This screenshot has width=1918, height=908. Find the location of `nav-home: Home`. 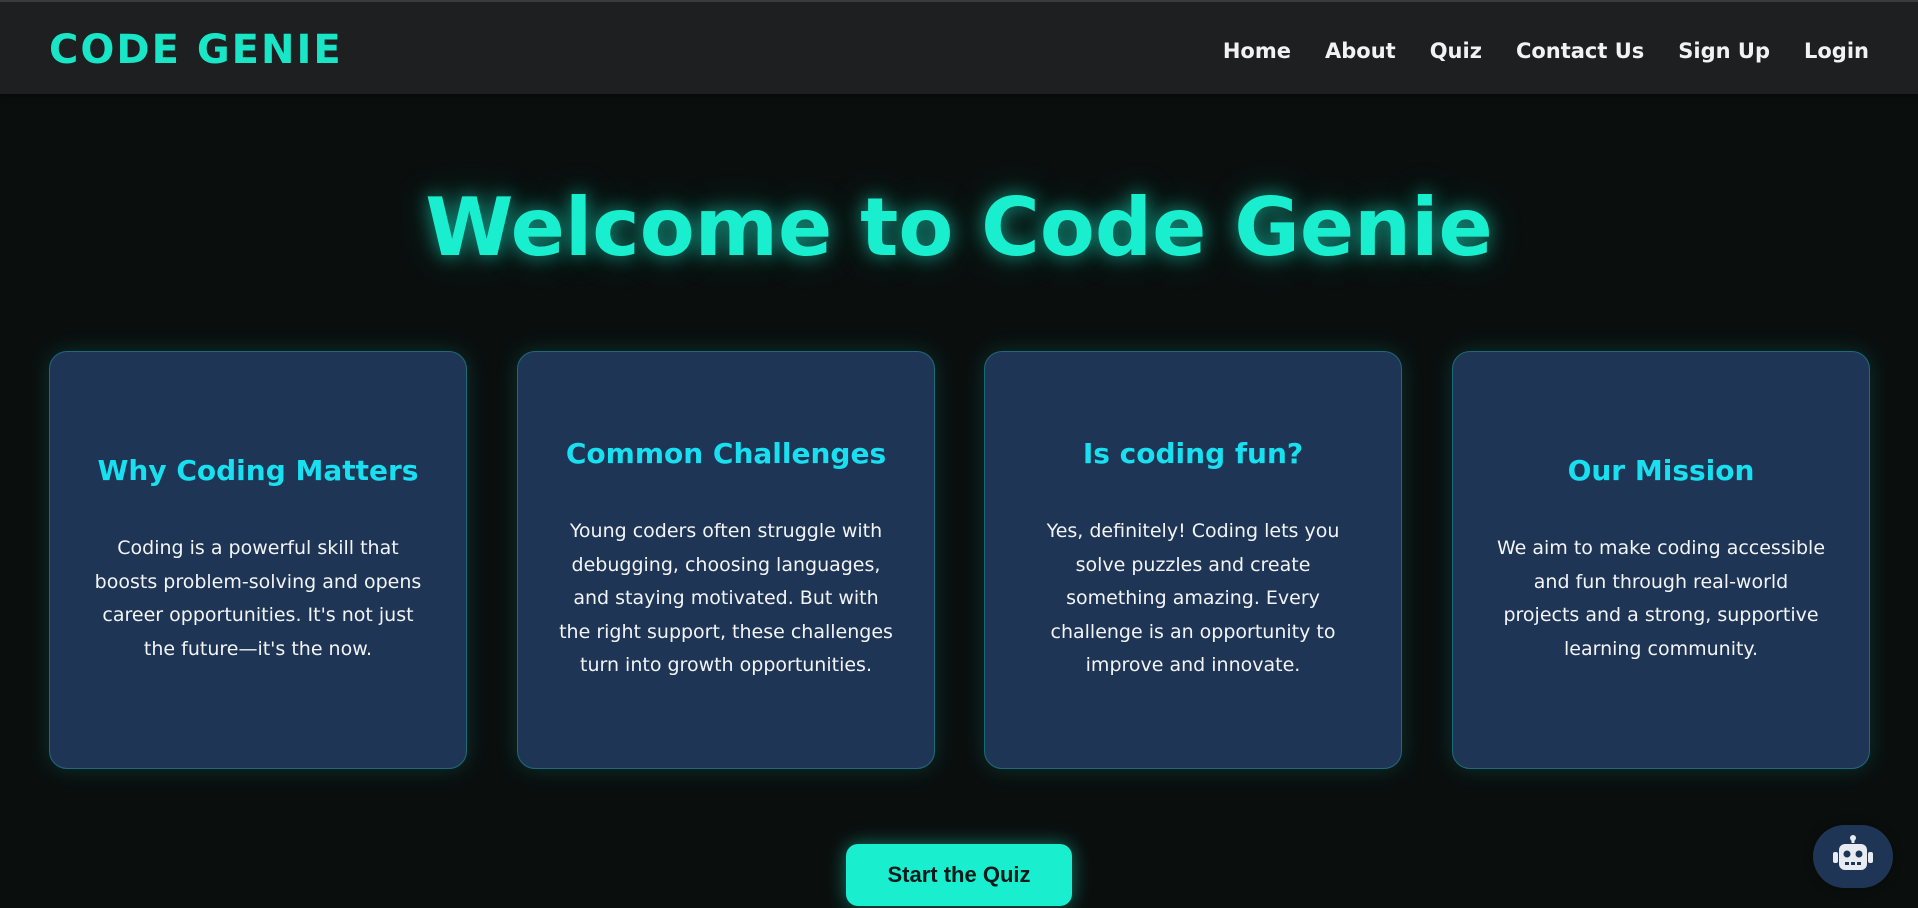

nav-home: Home is located at coordinates (1257, 51).